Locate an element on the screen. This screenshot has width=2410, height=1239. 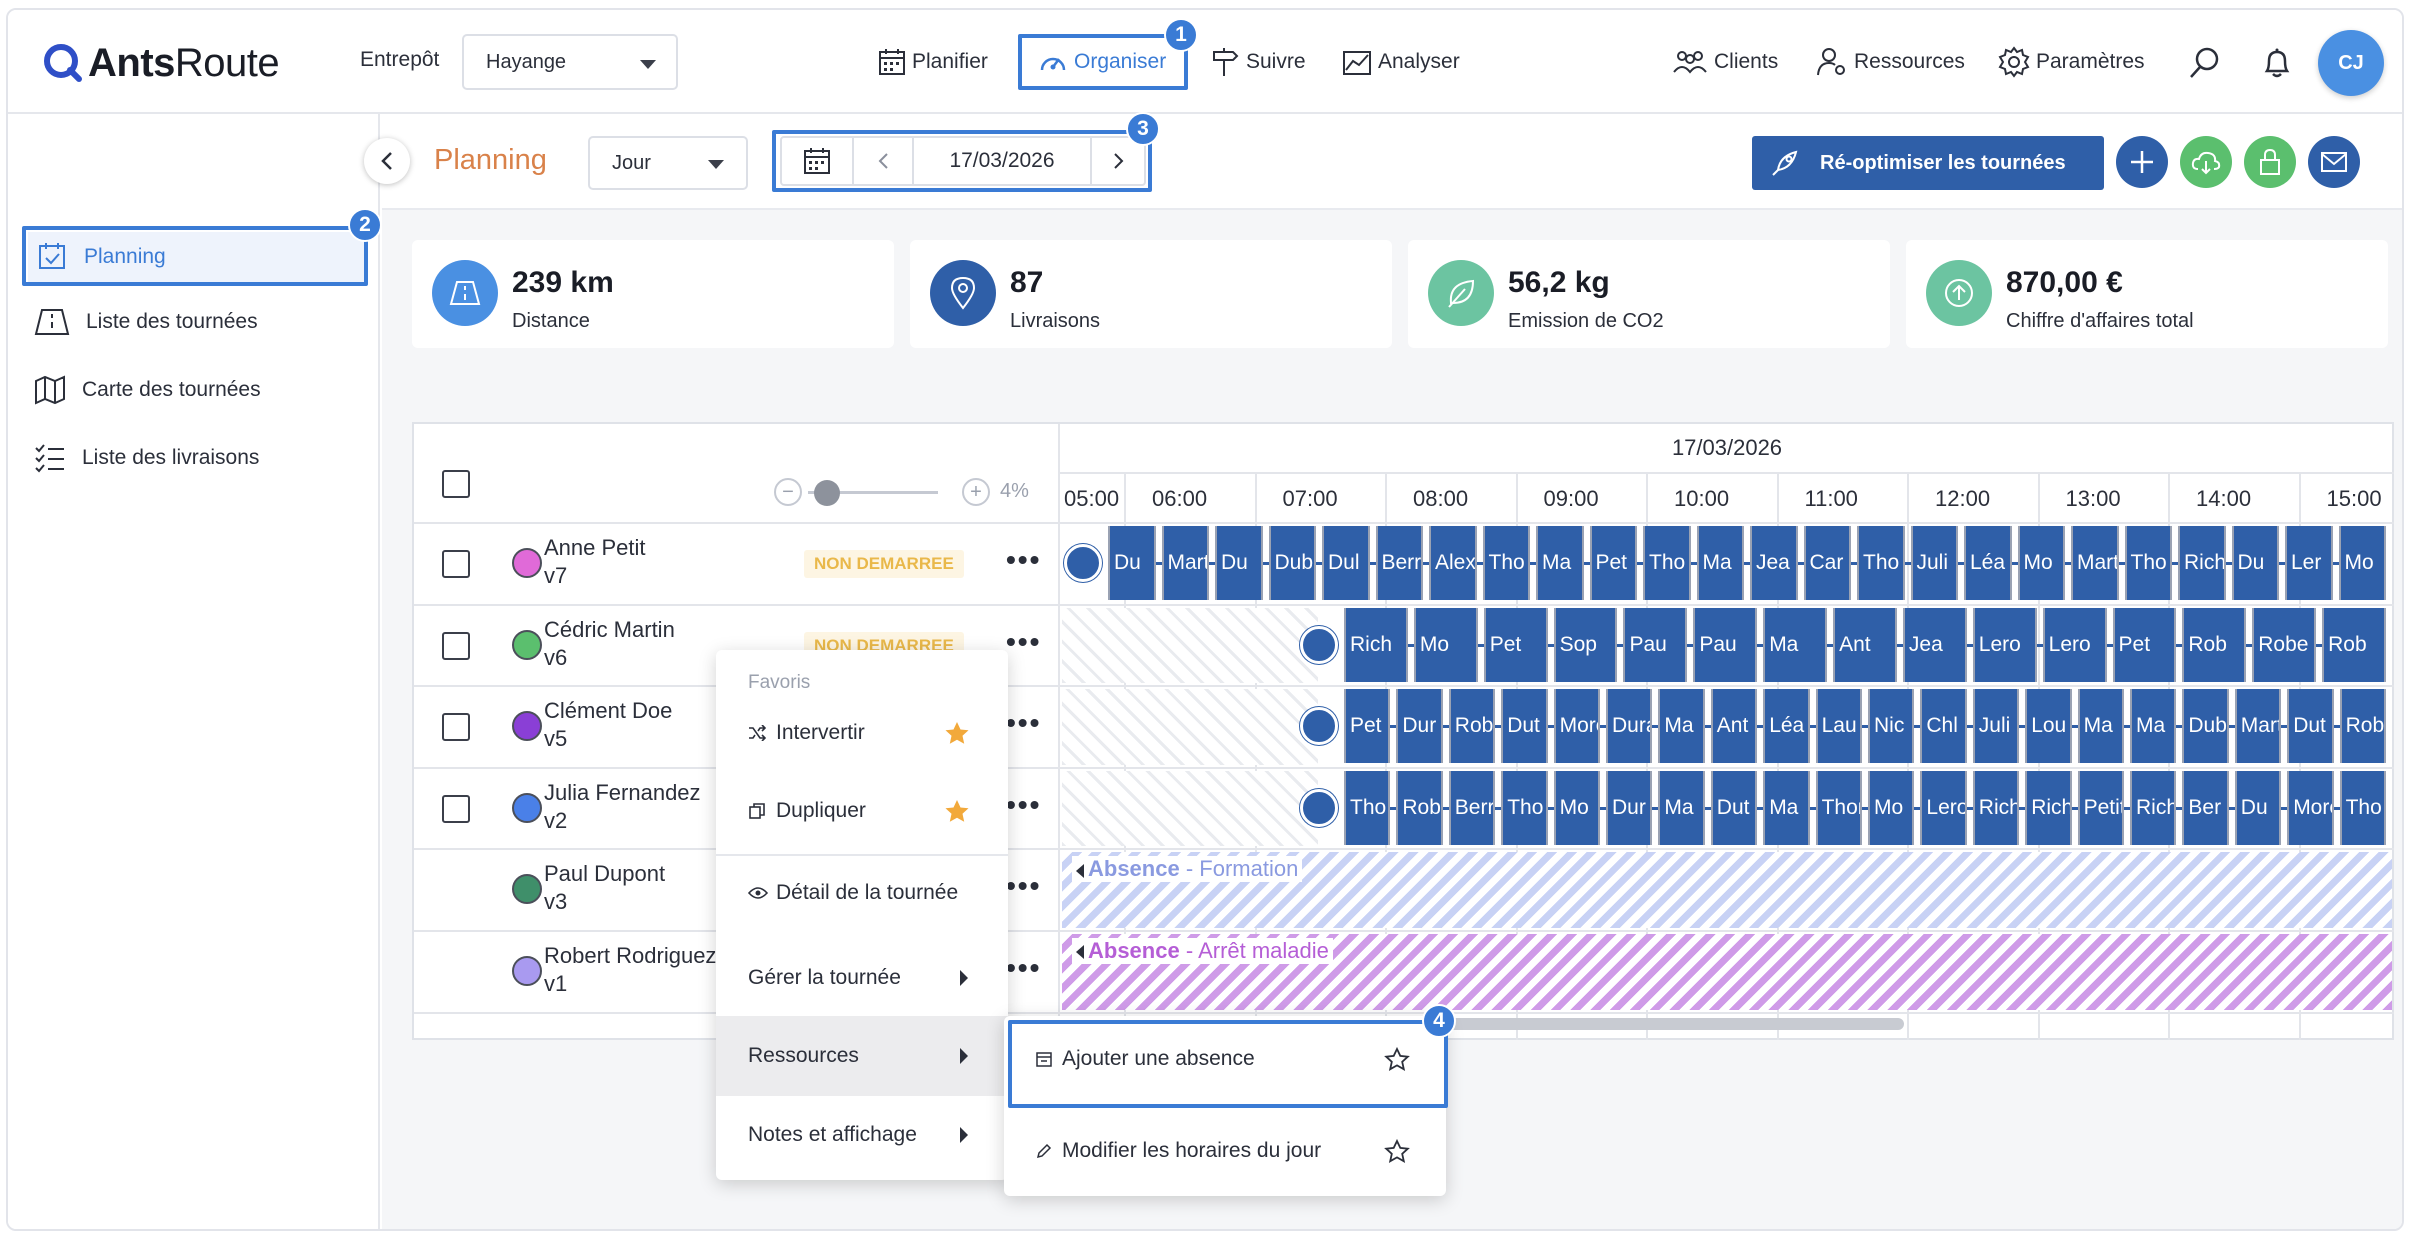
menu-item-dupliquer: Dupliquer is located at coordinates (862, 811).